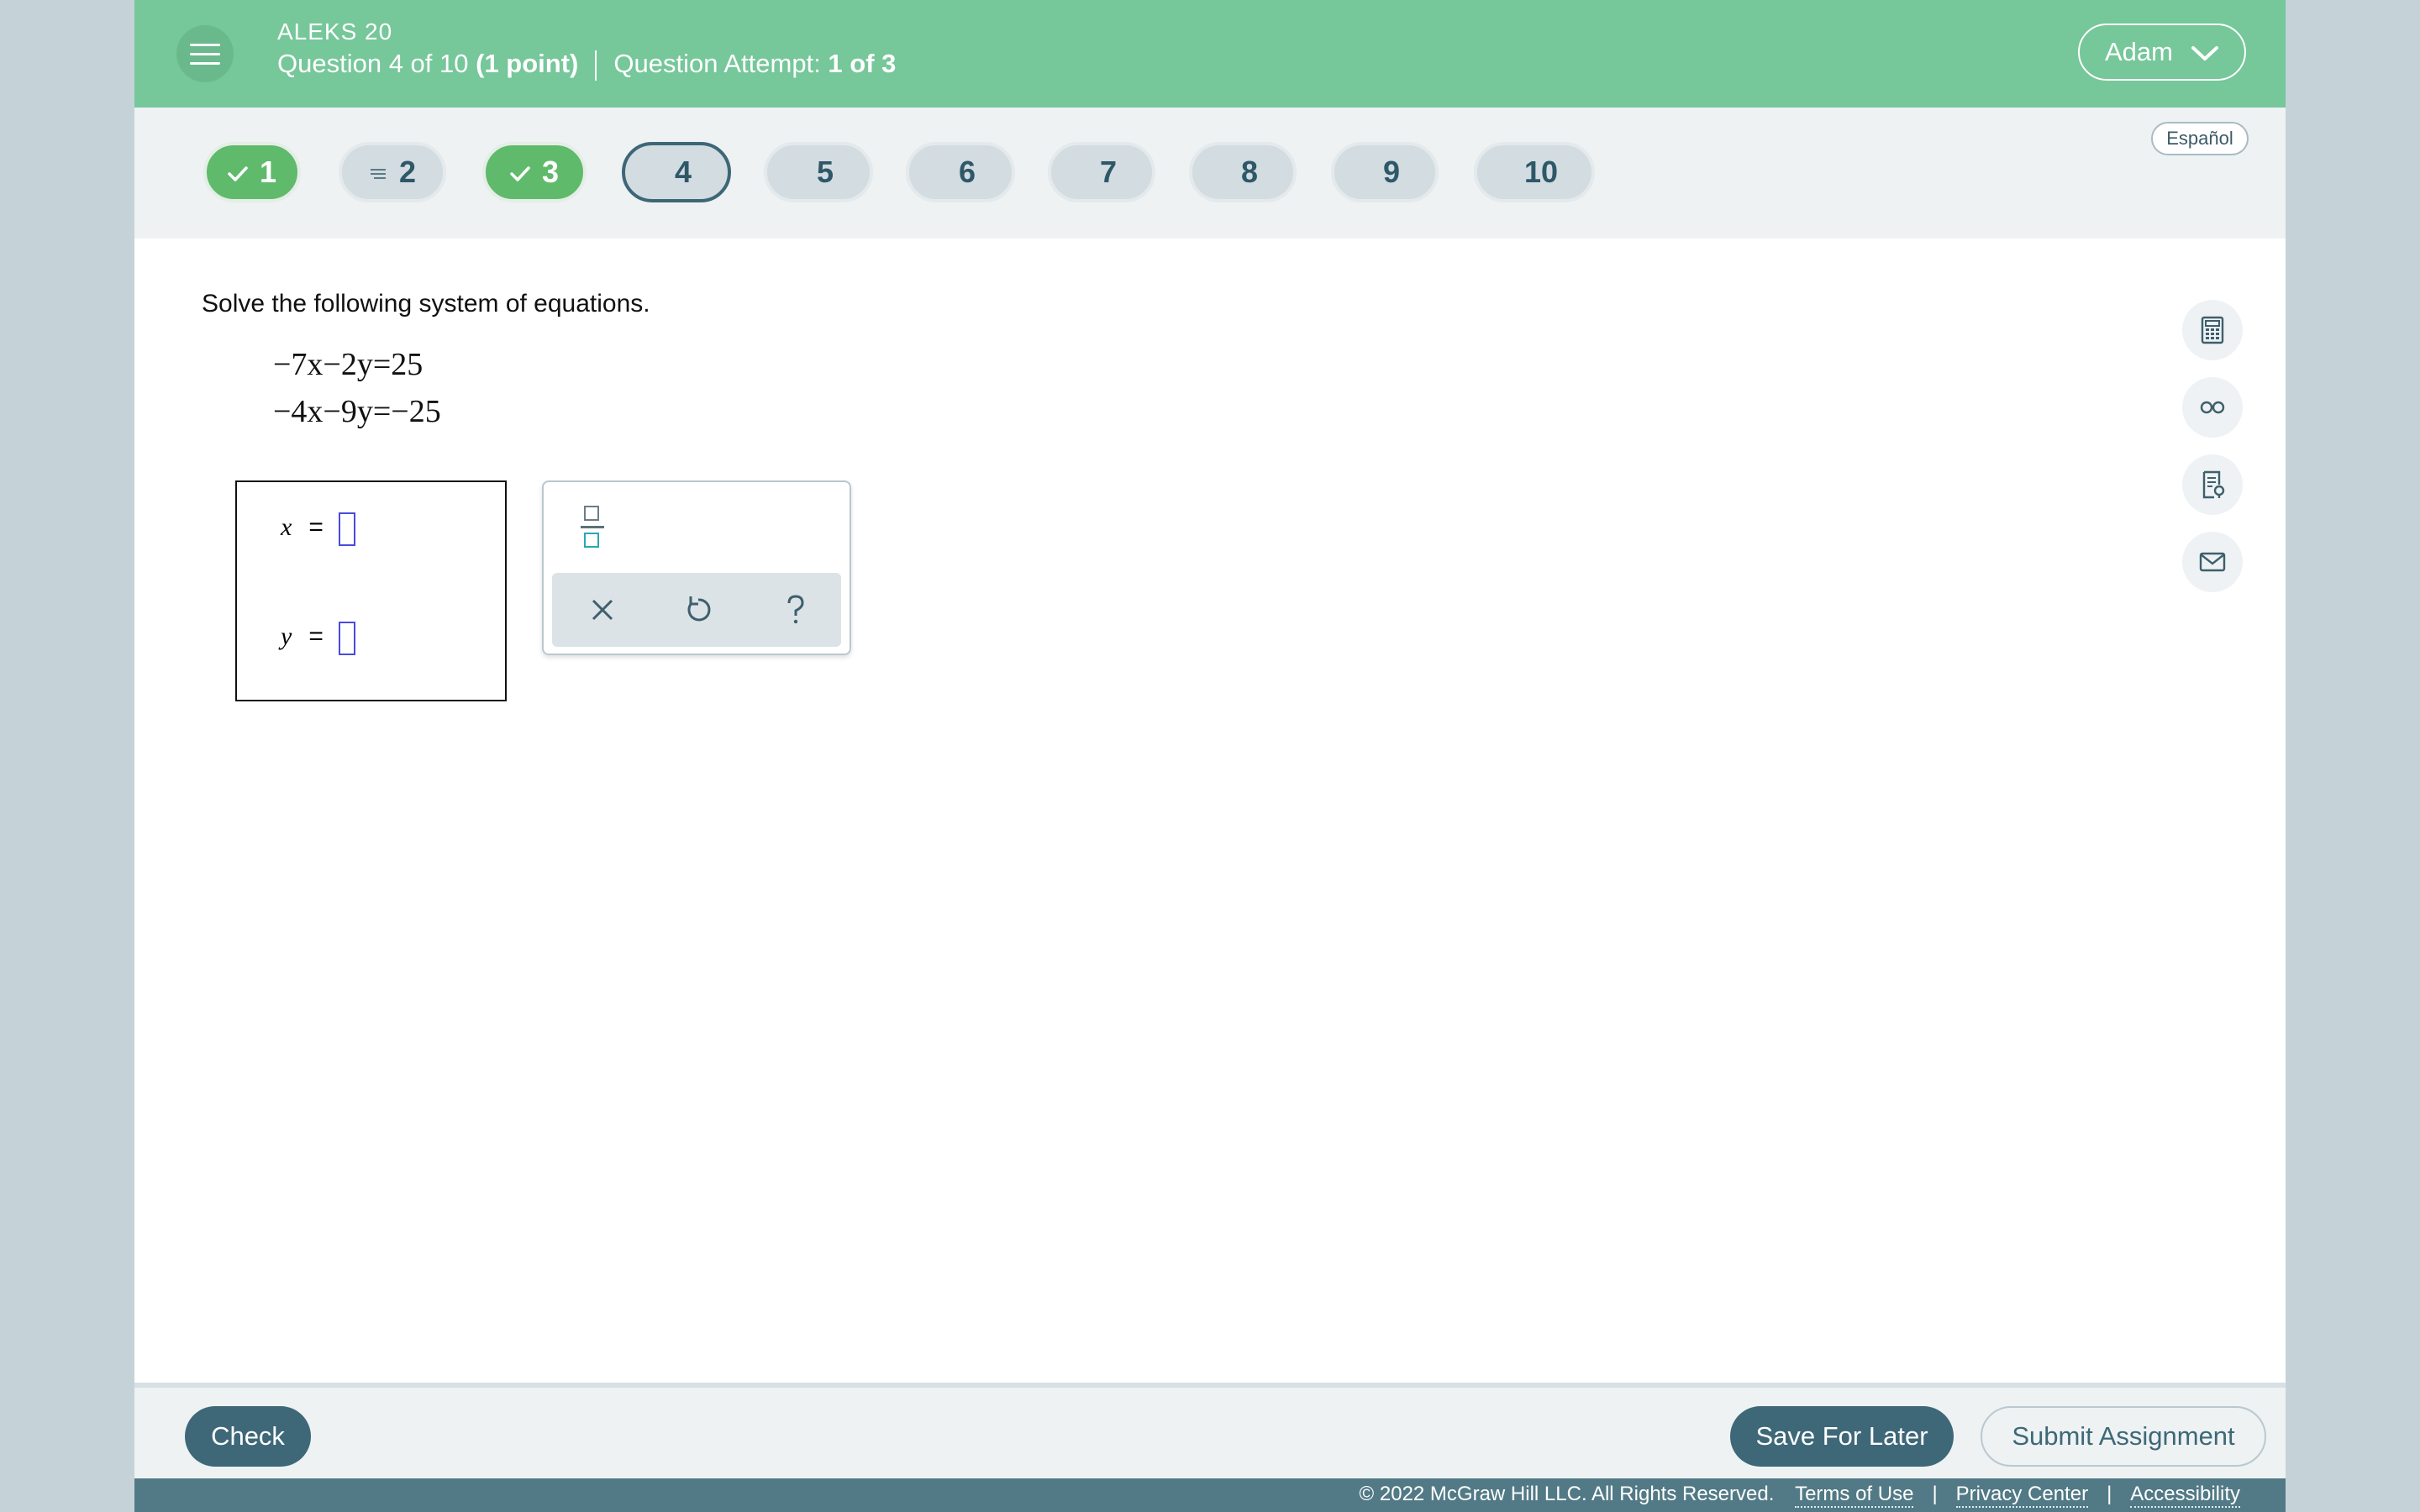 This screenshot has width=2420, height=1512. Describe the element at coordinates (683, 172) in the screenshot. I see `question-pill-label: 4` at that location.